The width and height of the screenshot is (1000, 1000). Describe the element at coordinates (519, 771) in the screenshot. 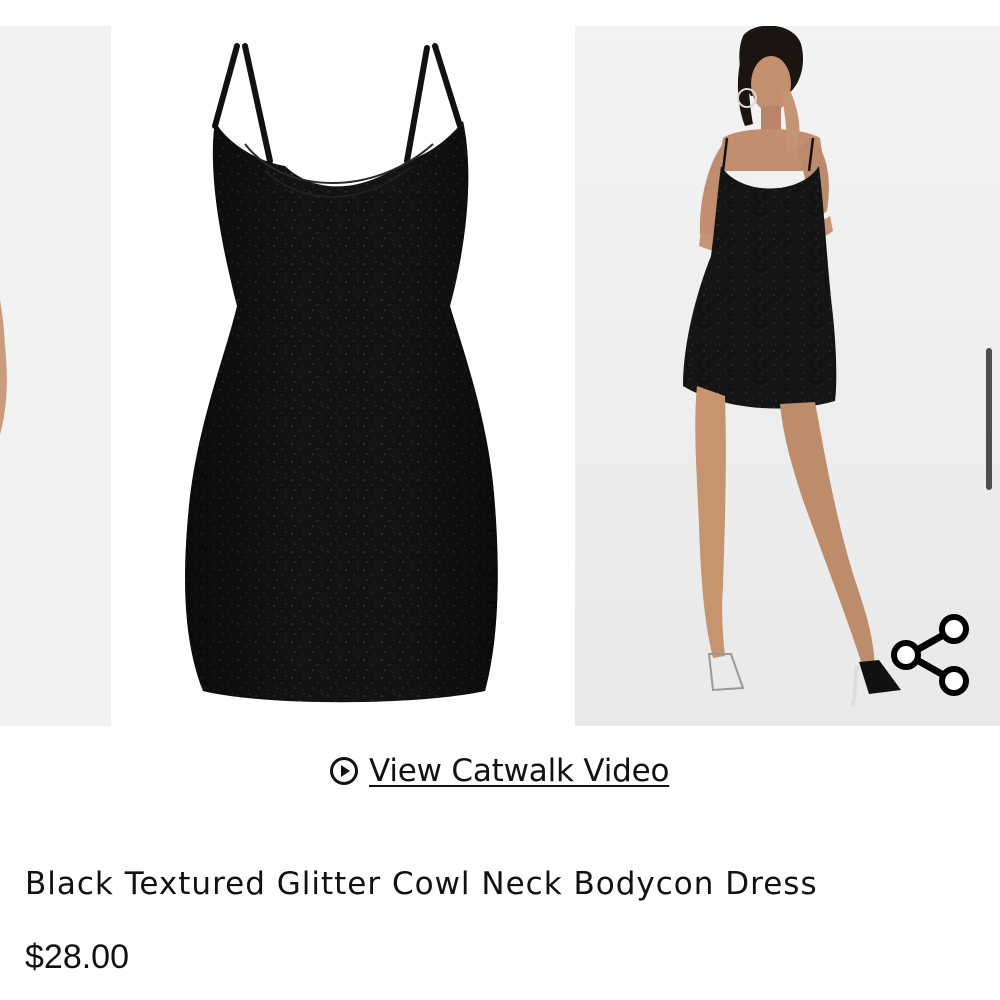

I see `view-catwalk-video-label: View Catwalk Video` at that location.